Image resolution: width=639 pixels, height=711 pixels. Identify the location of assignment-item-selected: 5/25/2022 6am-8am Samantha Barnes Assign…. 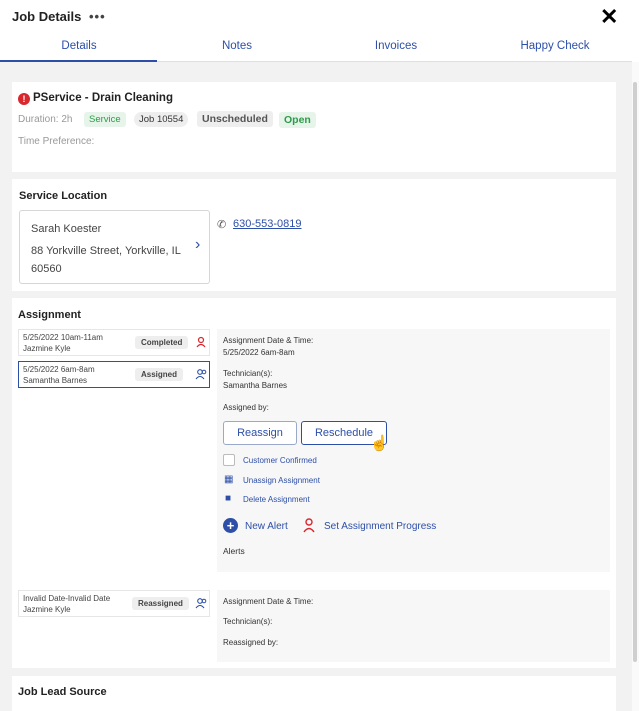
(114, 374).